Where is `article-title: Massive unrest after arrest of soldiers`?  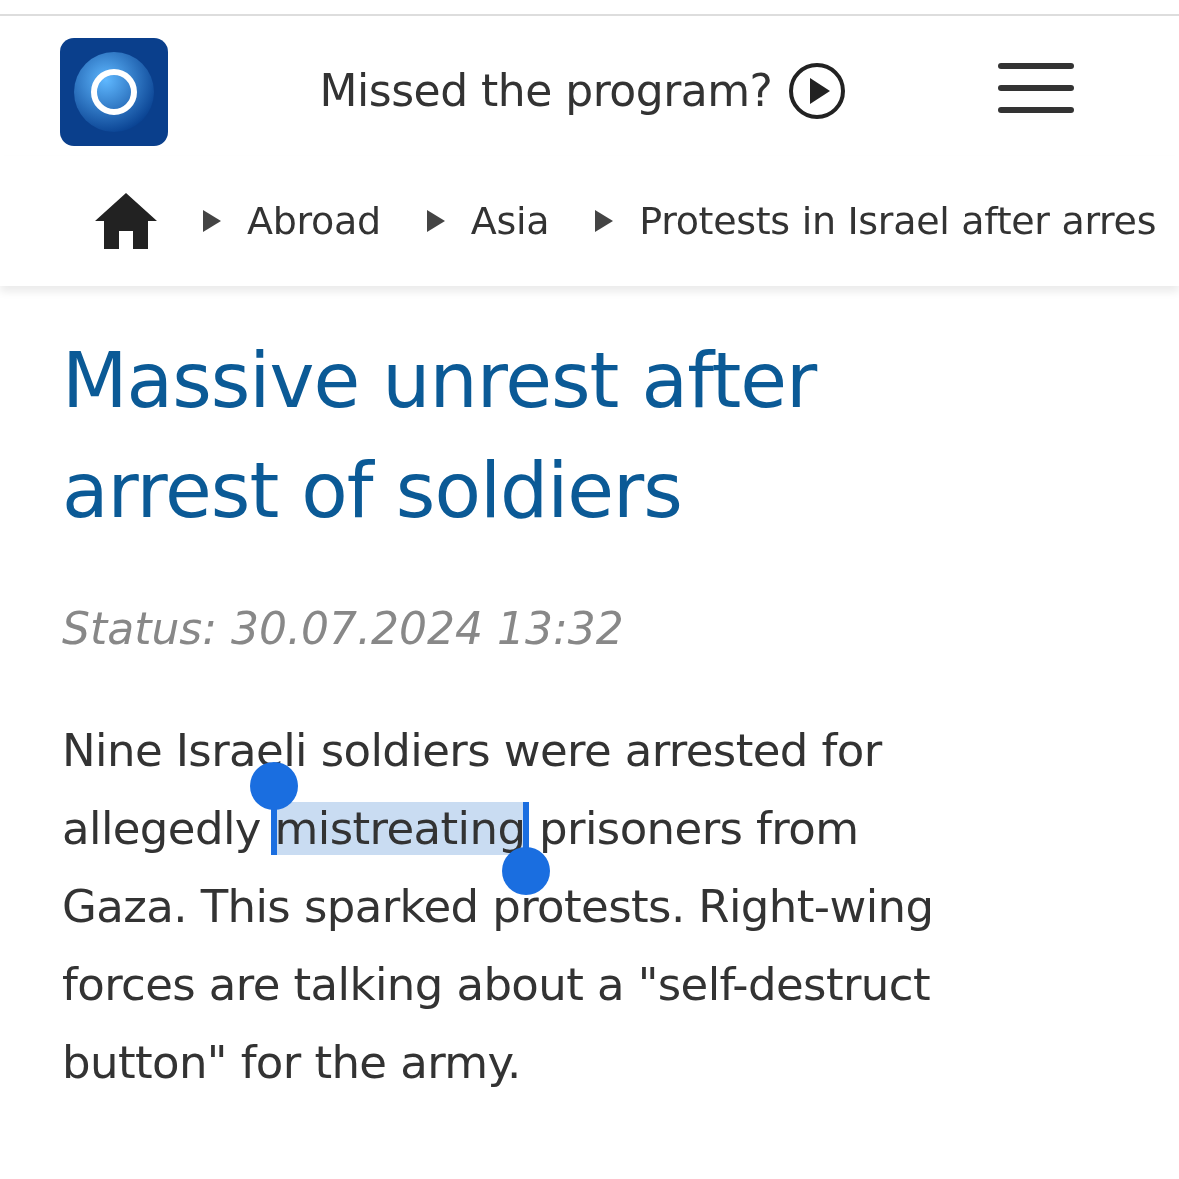
article-title: Massive unrest after arrest of soldiers is located at coordinates (440, 436).